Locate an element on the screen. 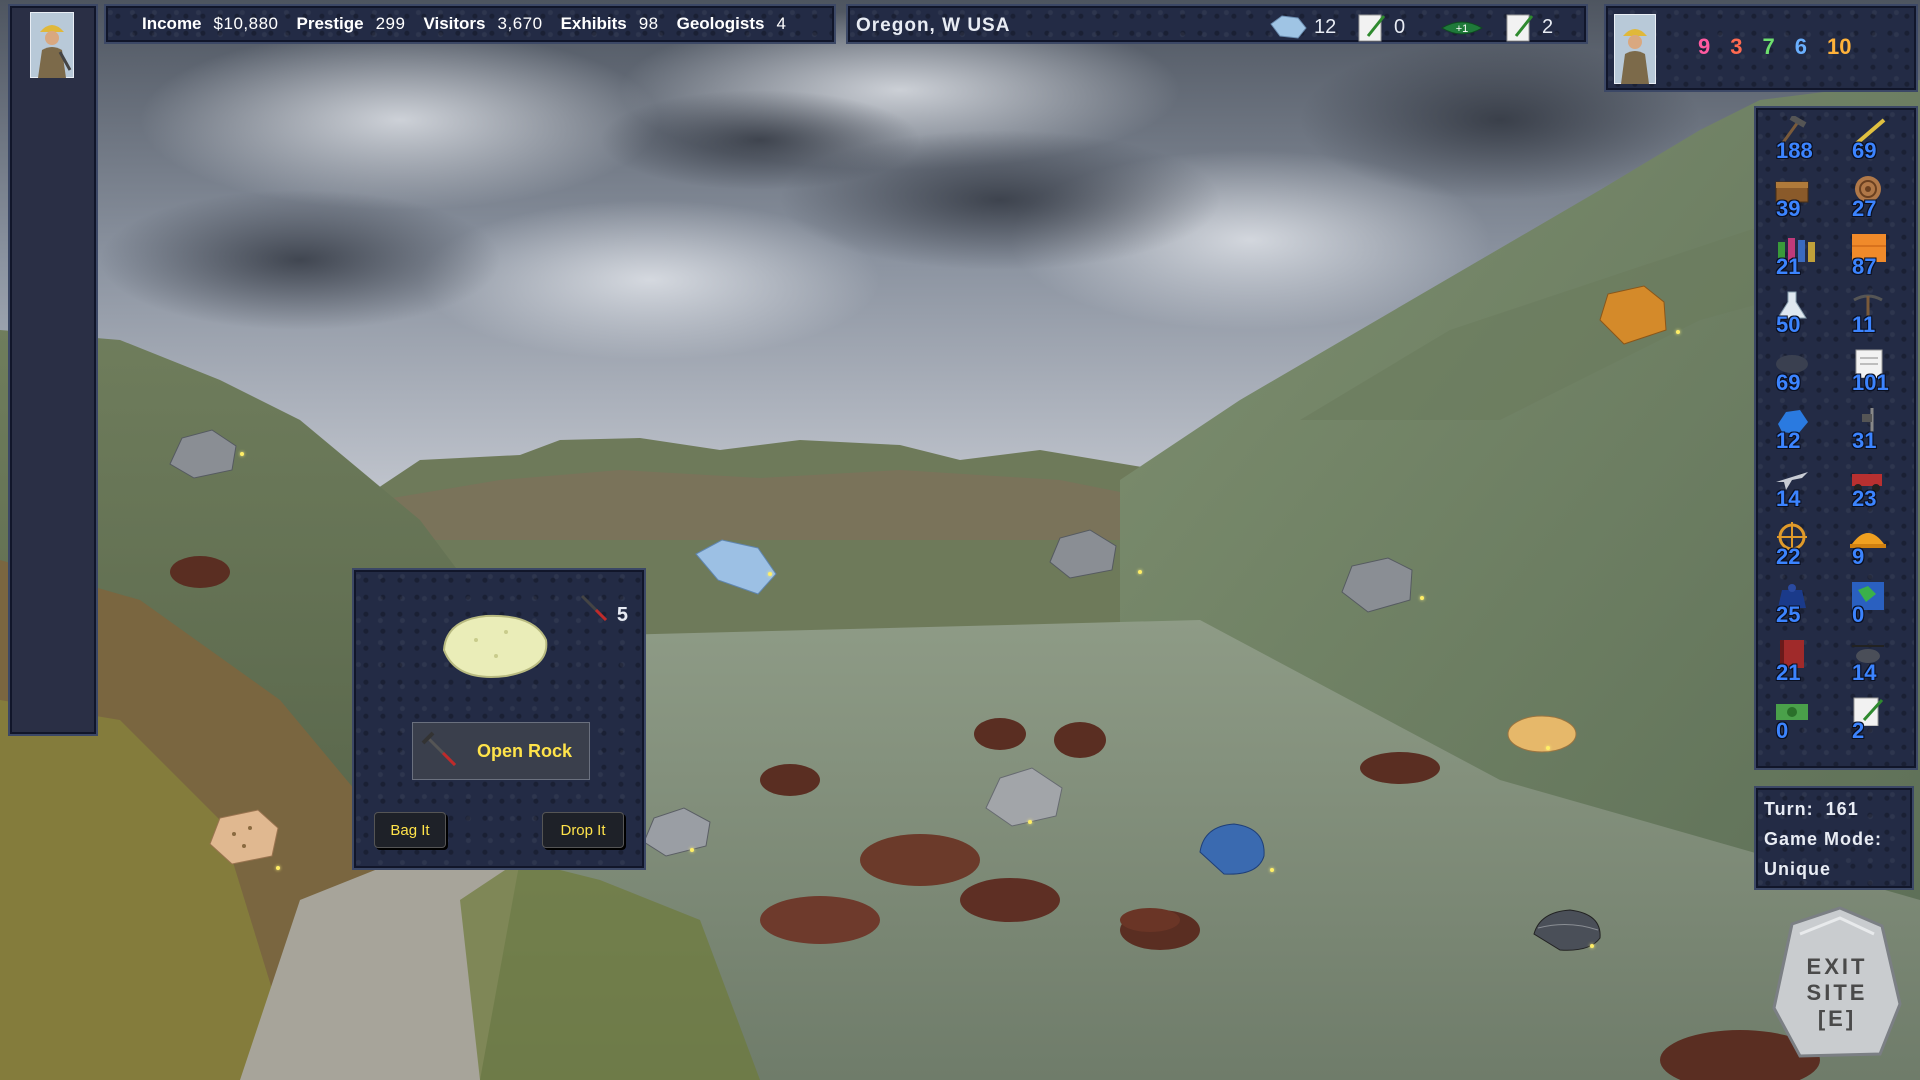  inventory-item-people: 21 is located at coordinates (1796, 258).